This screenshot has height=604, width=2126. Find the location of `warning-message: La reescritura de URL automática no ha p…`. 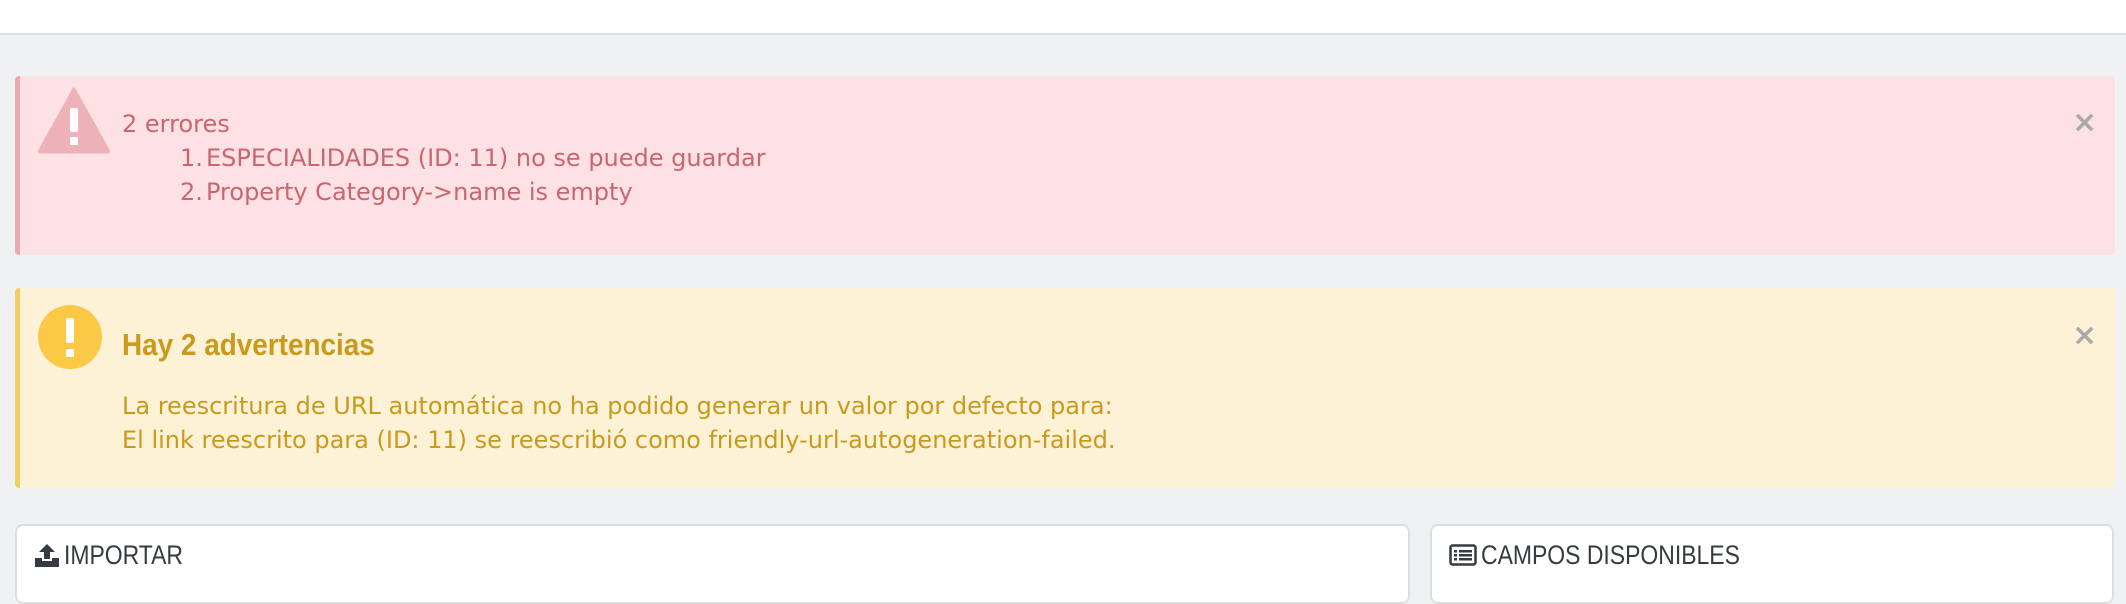

warning-message: La reescritura de URL automática no ha p… is located at coordinates (619, 423).